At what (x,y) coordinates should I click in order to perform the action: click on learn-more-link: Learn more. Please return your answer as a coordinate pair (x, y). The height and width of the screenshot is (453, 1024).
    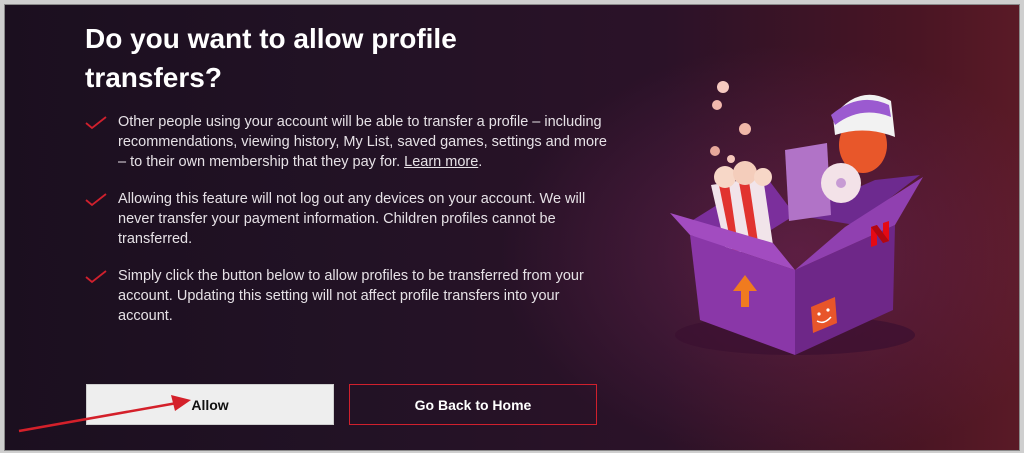
    Looking at the image, I should click on (441, 162).